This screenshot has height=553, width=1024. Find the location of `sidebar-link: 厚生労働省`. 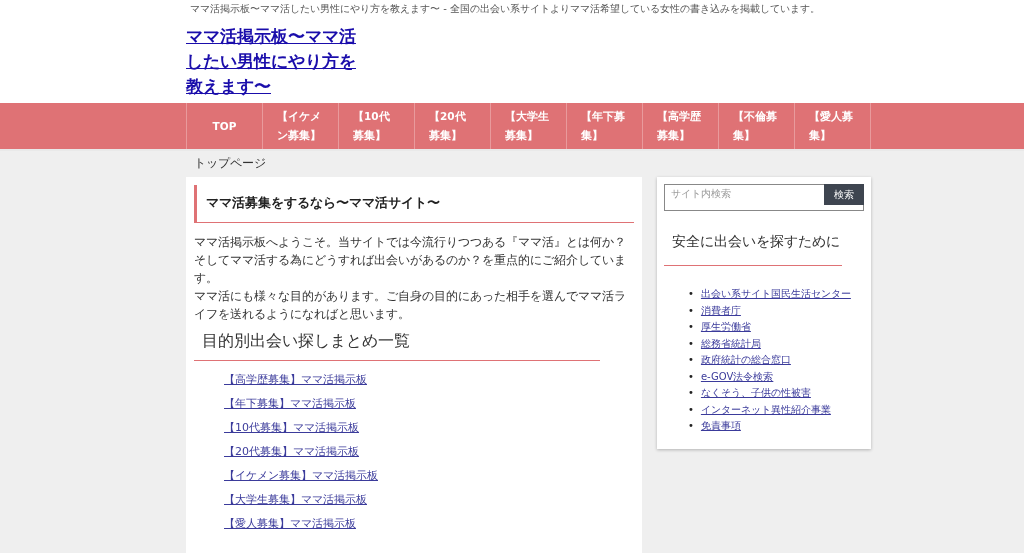

sidebar-link: 厚生労働省 is located at coordinates (725, 327).